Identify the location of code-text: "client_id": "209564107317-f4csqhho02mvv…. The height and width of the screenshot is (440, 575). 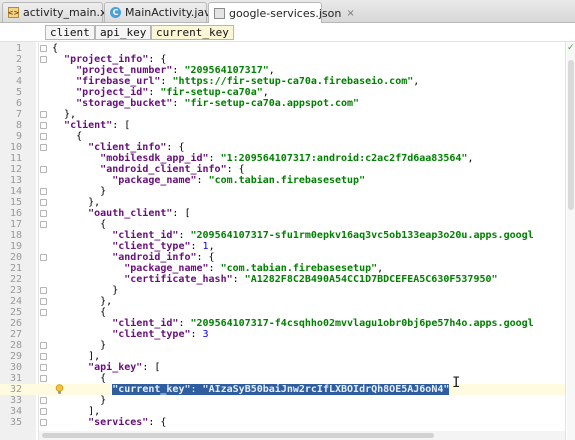
(292, 323).